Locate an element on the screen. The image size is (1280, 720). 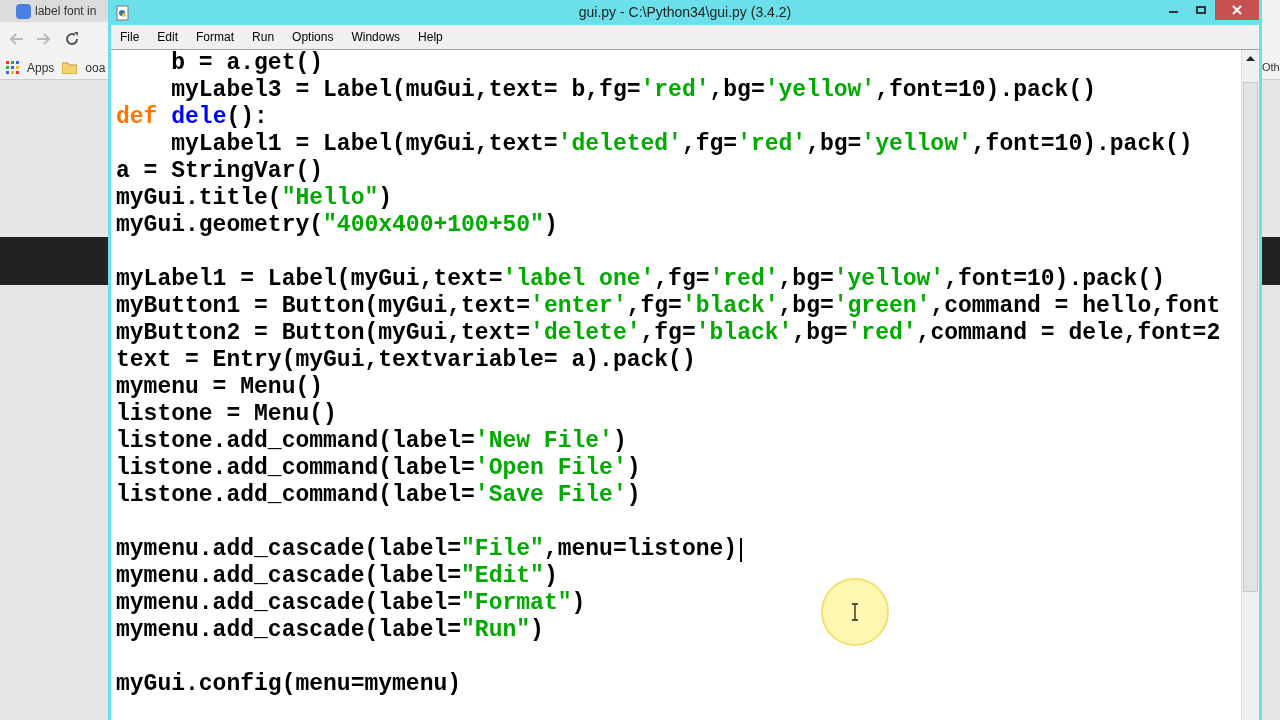
code-line: myButton1 = Button(myGui,text='enter',fg='black',bg='green',command = hello,font is located at coordinates (668, 306).